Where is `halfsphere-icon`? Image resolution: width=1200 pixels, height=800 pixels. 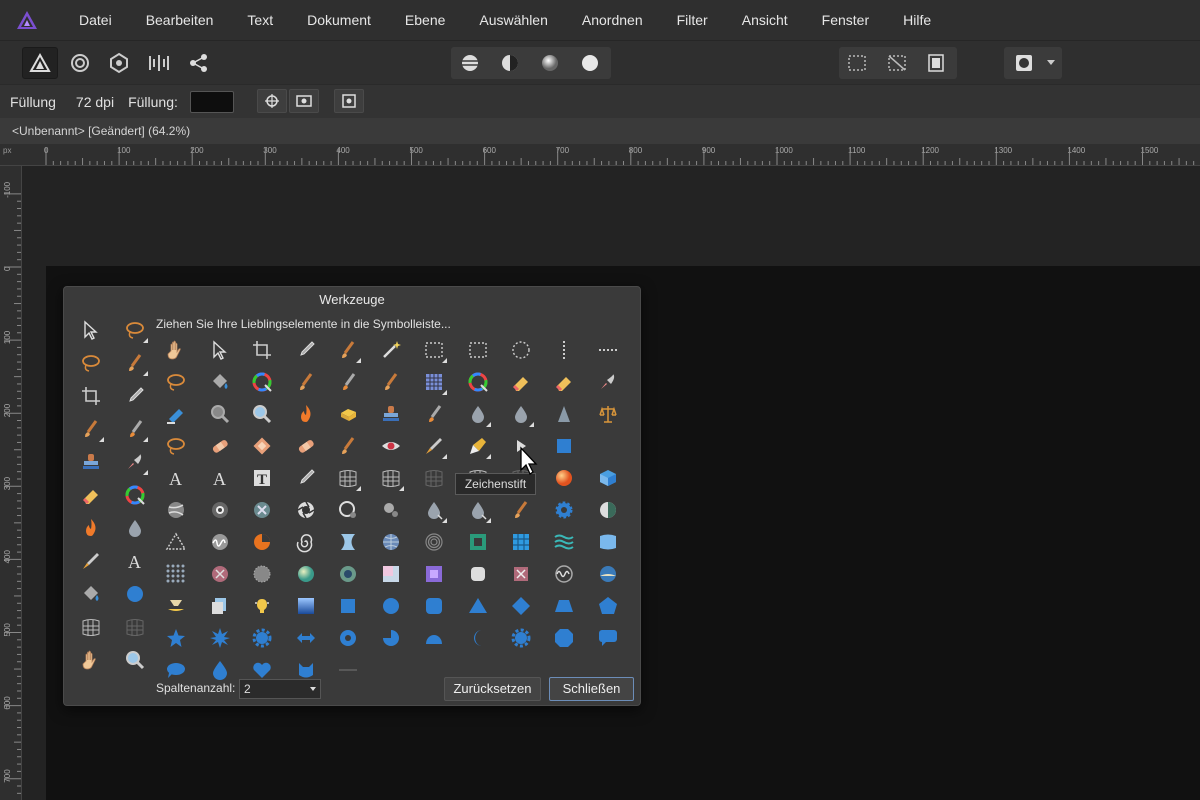 halfsphere-icon is located at coordinates (608, 510).